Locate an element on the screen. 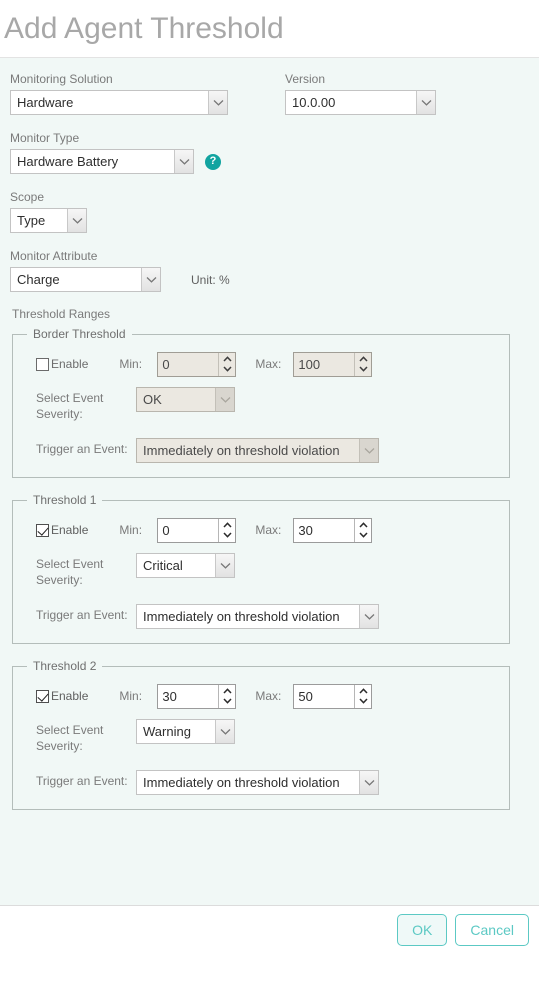 This screenshot has width=539, height=1003. version-select: 10.0.00 is located at coordinates (360, 102).